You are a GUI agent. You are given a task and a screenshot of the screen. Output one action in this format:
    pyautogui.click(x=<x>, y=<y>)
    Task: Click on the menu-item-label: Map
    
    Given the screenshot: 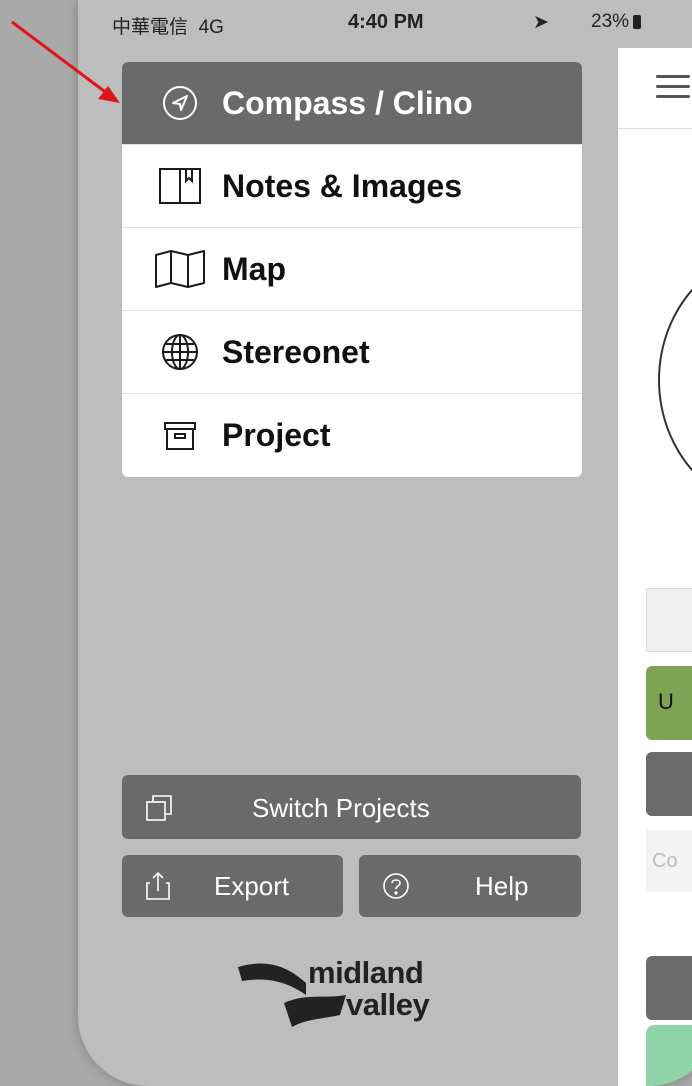 What is the action you would take?
    pyautogui.click(x=254, y=268)
    